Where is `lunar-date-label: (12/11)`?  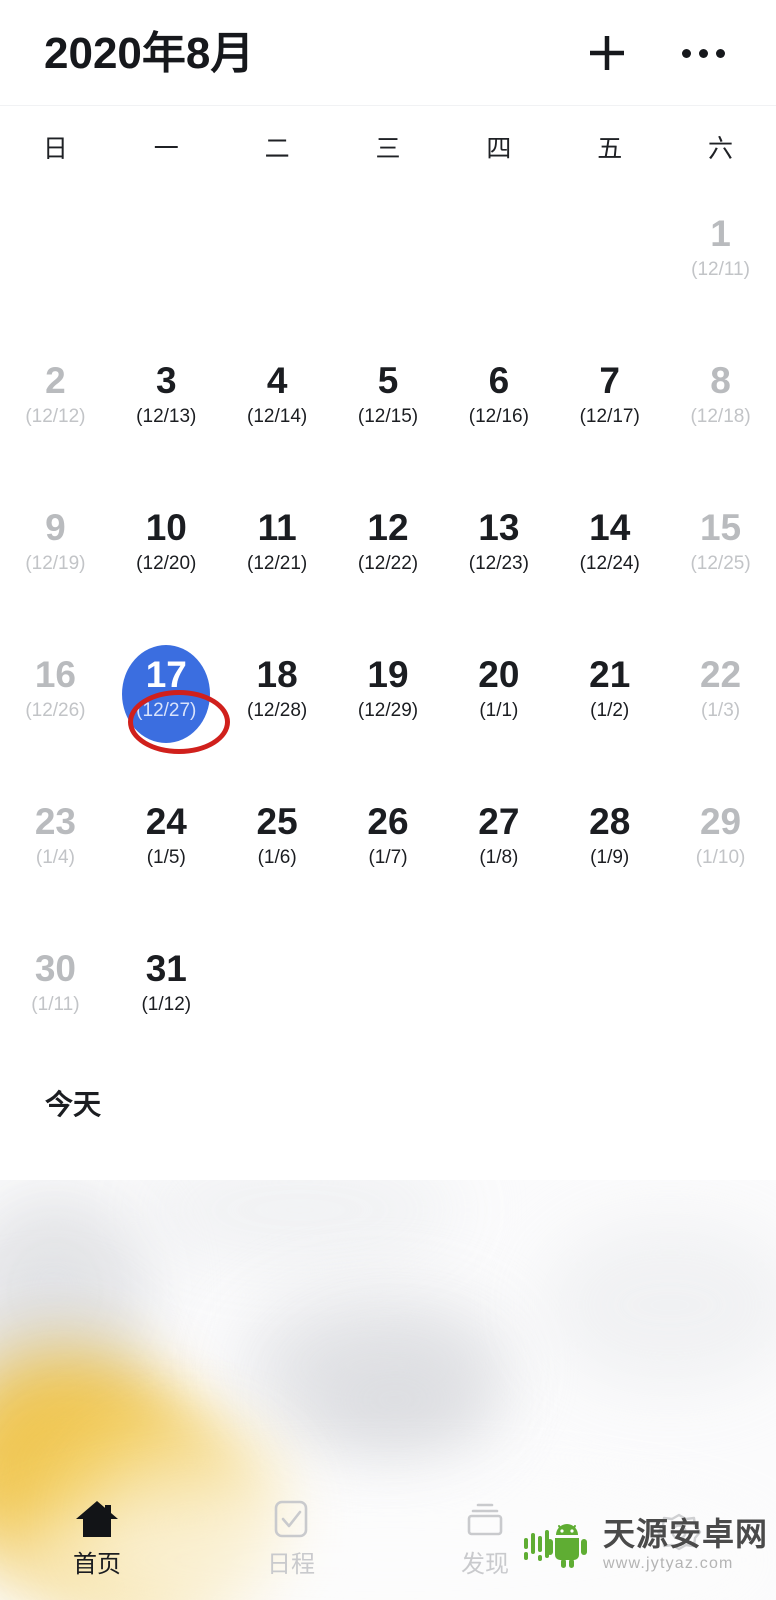 lunar-date-label: (12/11) is located at coordinates (720, 269).